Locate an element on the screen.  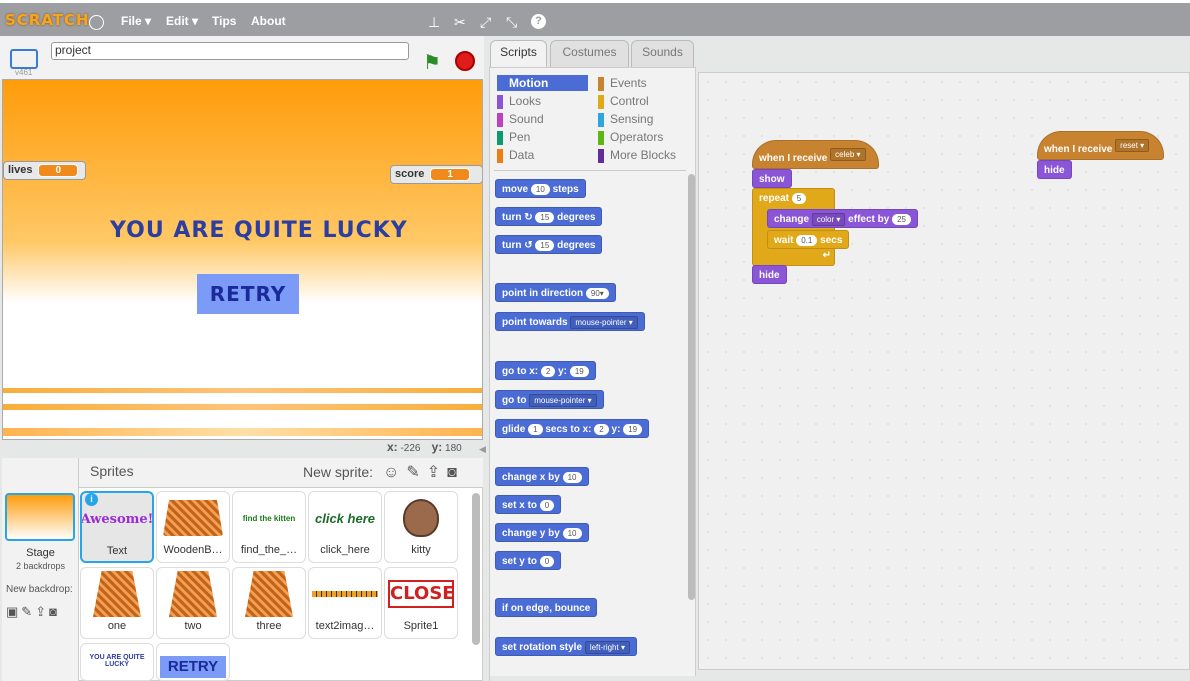
language-globe-icon is located at coordinates (96, 22).